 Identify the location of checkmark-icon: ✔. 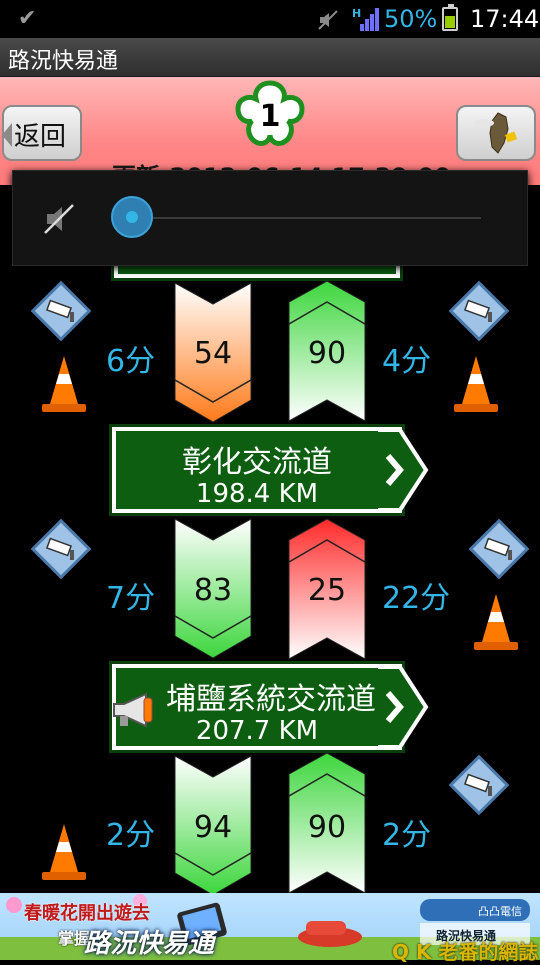
(27, 18).